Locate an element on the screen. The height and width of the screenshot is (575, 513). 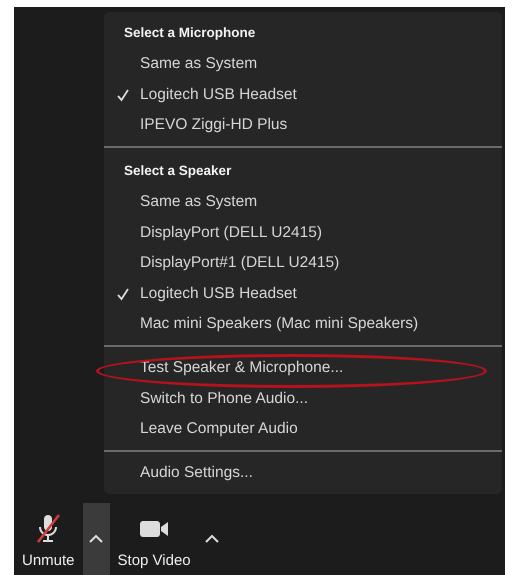
menu-item: DisplayPort (DELL U2415) is located at coordinates (303, 232).